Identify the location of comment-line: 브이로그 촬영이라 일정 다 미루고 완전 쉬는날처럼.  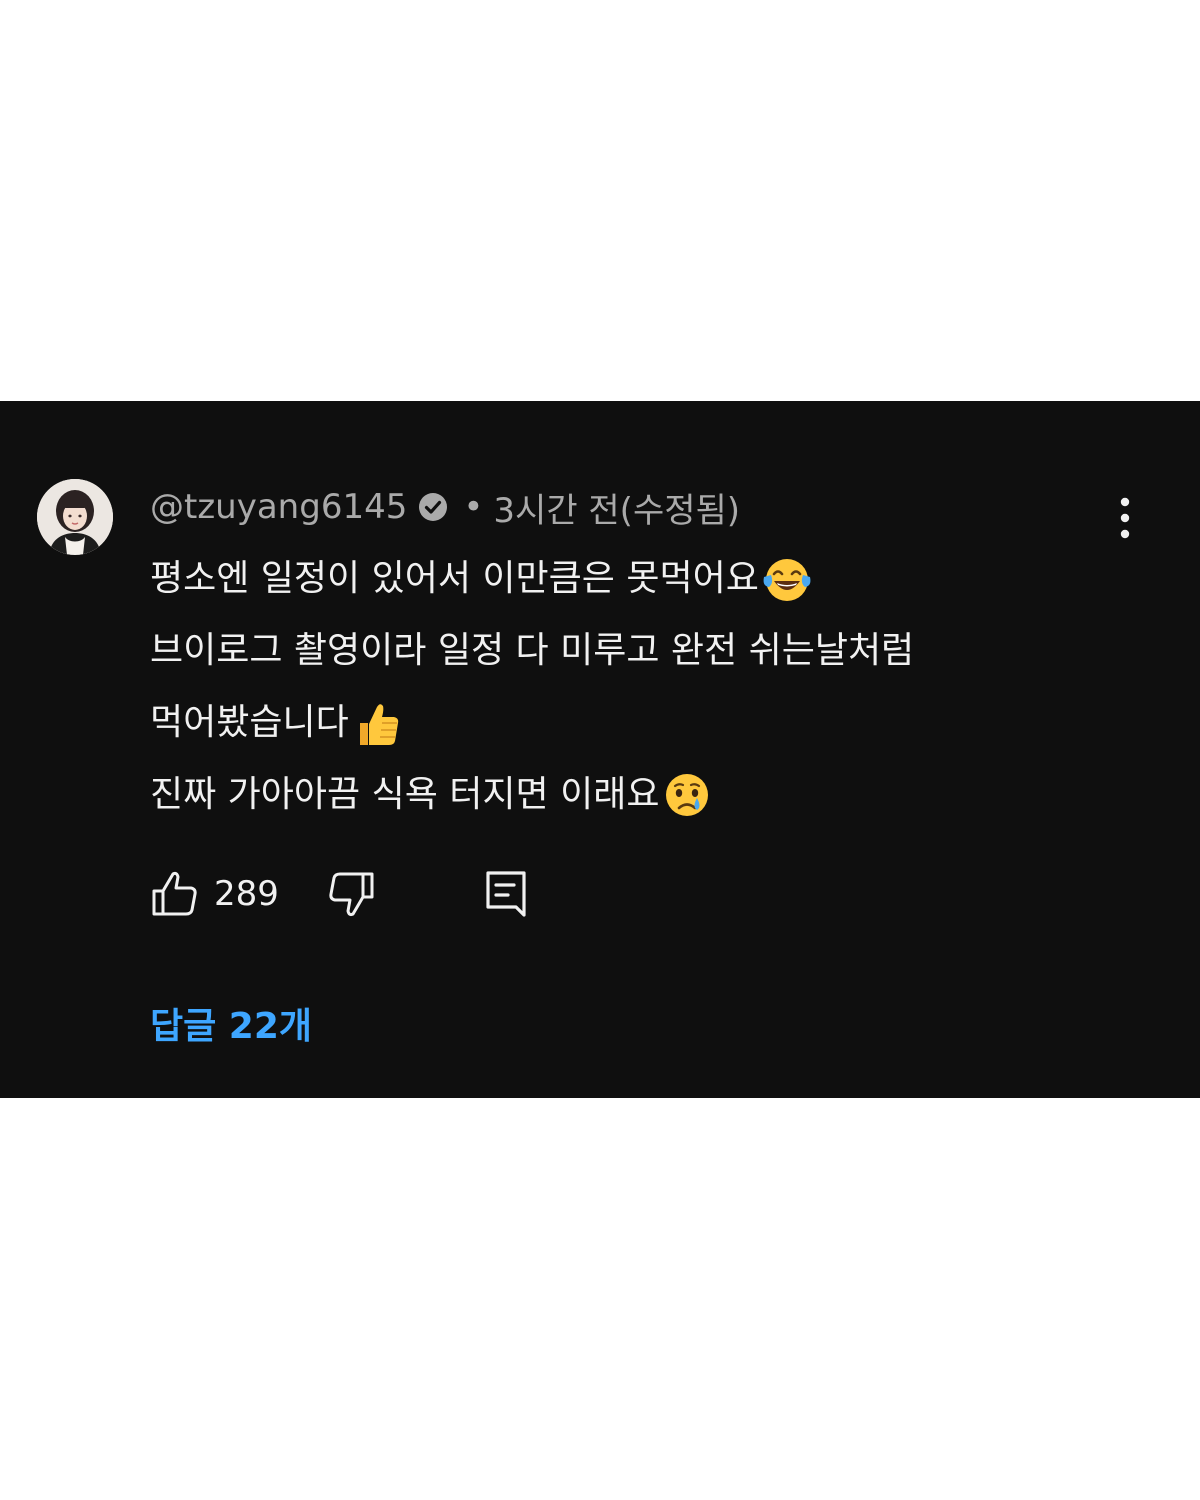
(650, 651).